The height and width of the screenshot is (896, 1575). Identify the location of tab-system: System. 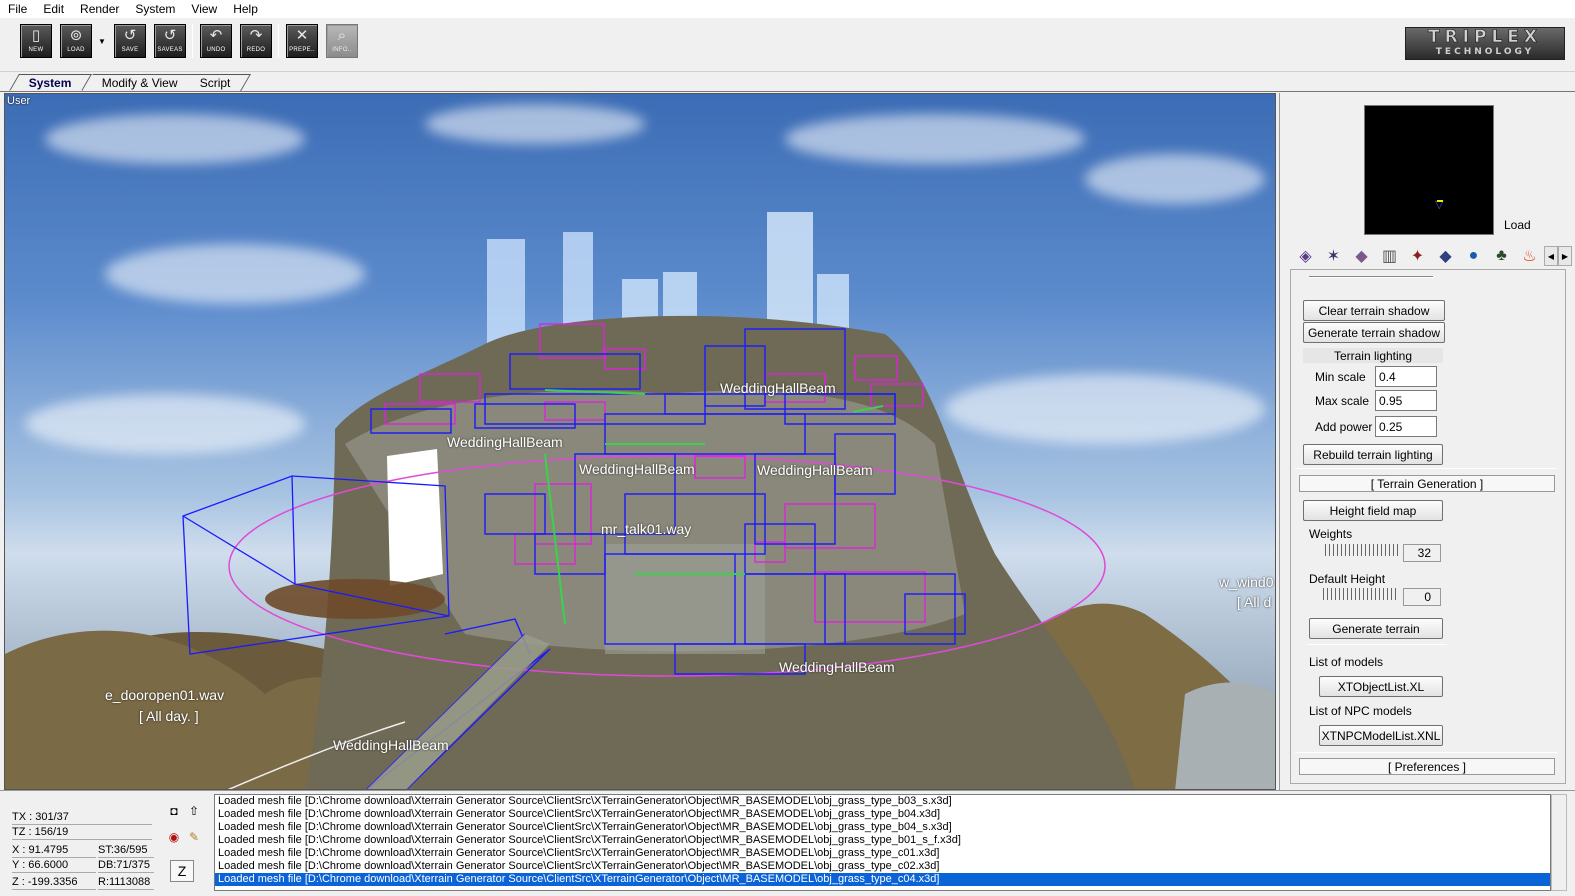
(50, 82).